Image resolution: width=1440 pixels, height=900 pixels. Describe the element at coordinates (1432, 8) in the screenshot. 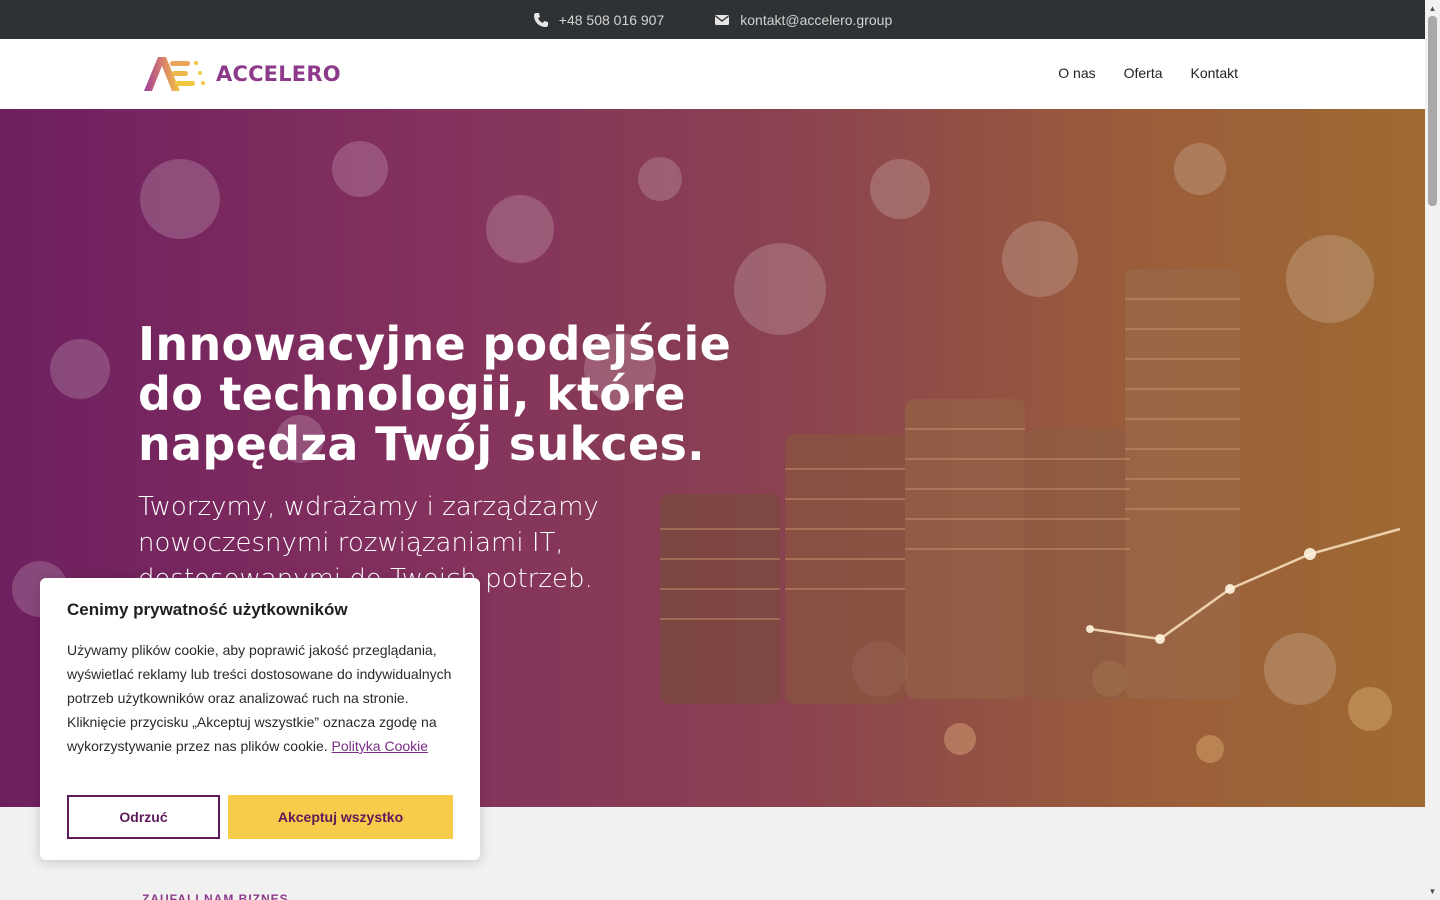

I see `scroll-up-arrow-icon: ▲` at that location.